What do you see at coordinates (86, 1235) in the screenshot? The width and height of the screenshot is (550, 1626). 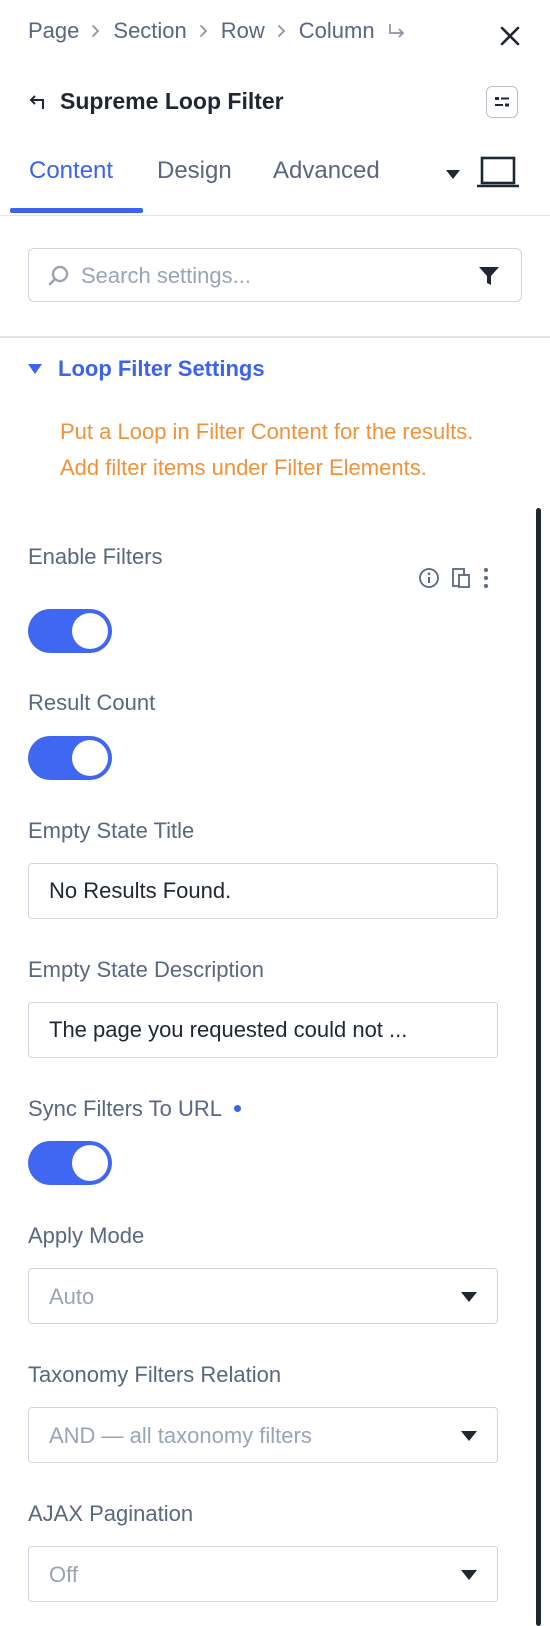 I see `apply-mode-label: Apply Mode` at bounding box center [86, 1235].